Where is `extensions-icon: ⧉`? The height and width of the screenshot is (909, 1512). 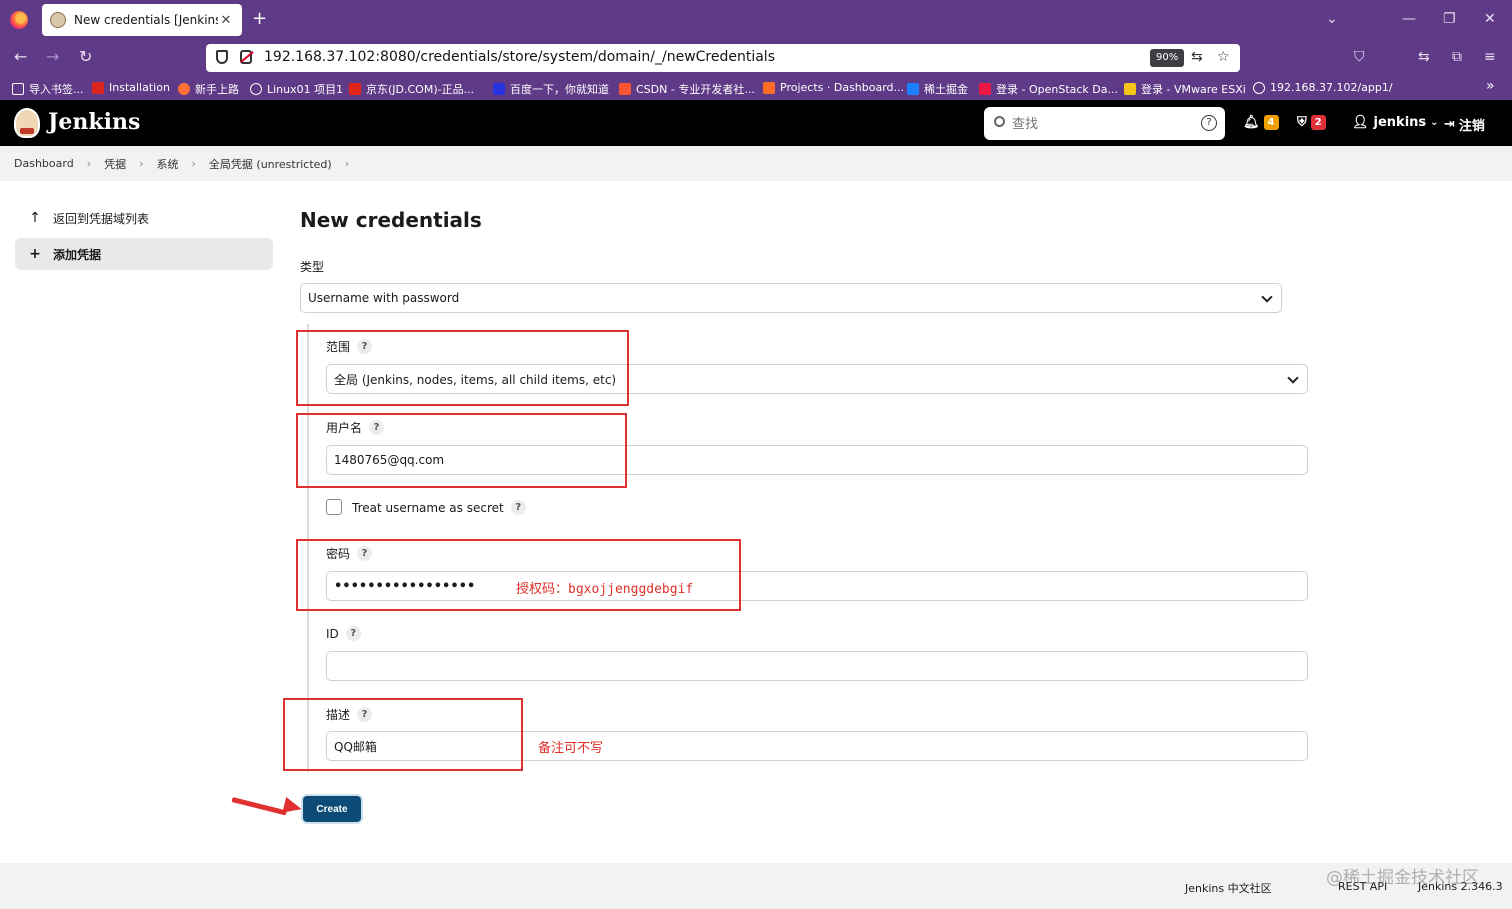 extensions-icon: ⧉ is located at coordinates (1457, 57).